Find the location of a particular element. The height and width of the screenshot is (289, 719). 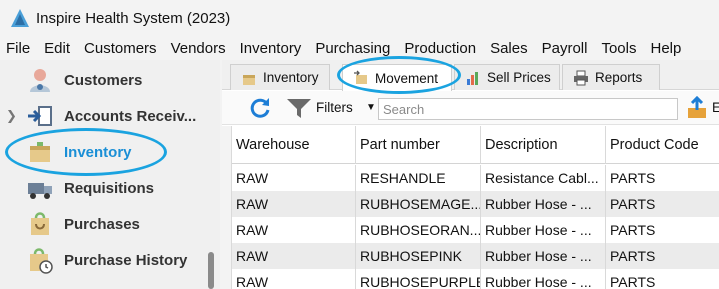

filters-dropdown-arrow-icon: ▼ is located at coordinates (371, 107).